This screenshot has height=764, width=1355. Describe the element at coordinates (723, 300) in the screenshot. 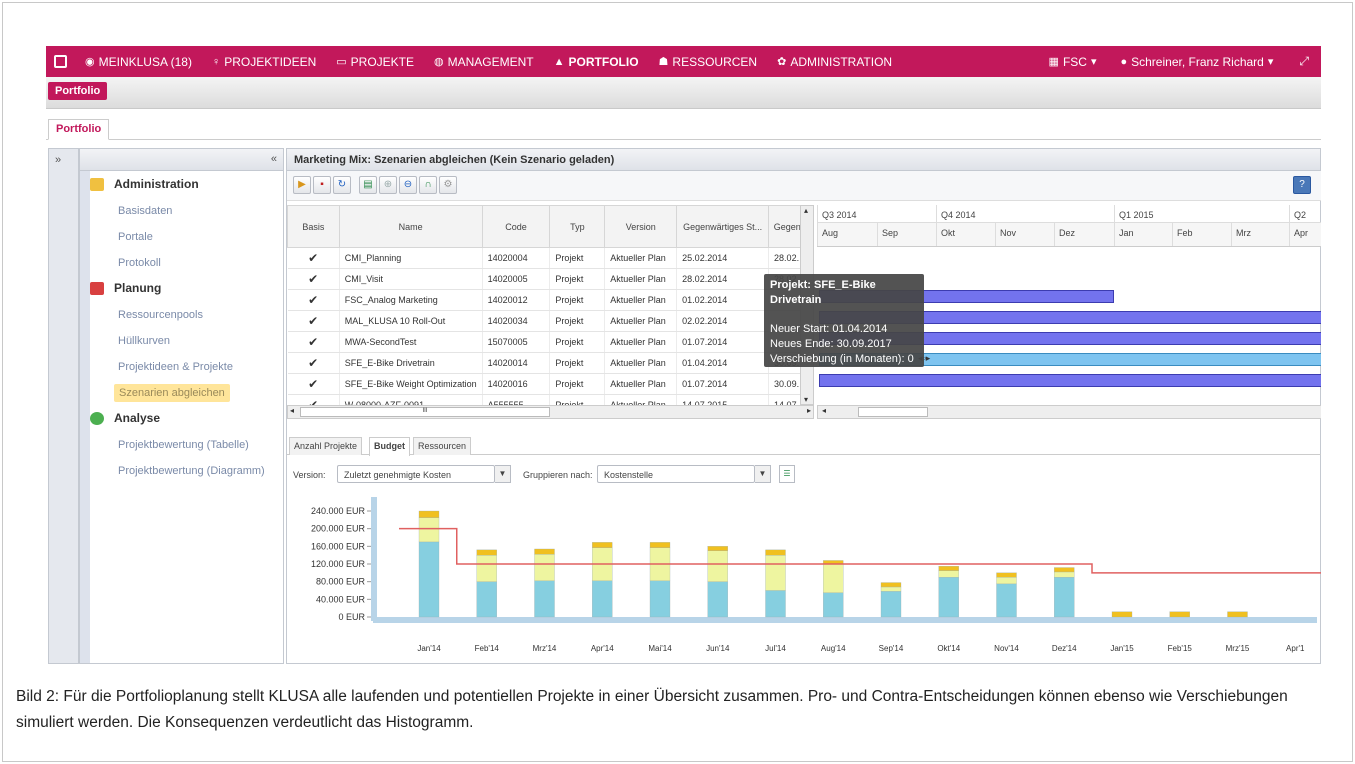

I see `table-cell: 01.02.2014` at that location.